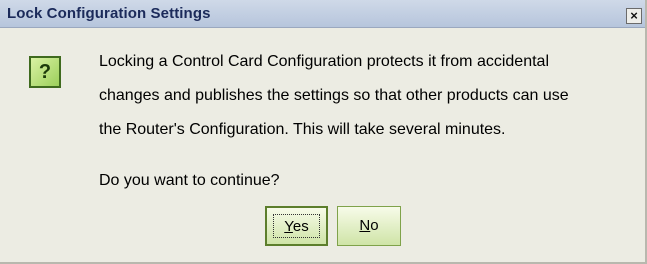 The height and width of the screenshot is (264, 647). I want to click on dialog-title: Lock Configuration Settings, so click(109, 13).